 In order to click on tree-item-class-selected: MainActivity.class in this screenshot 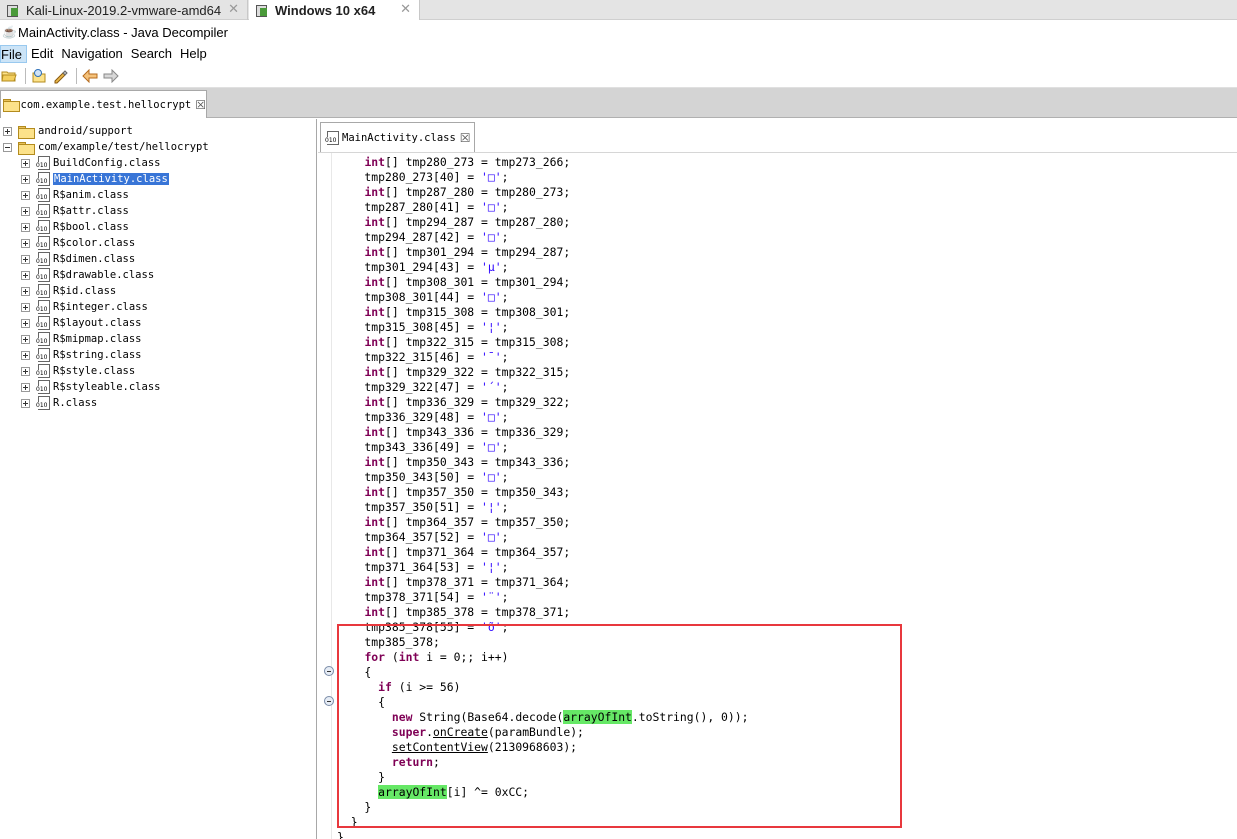, I will do `click(95, 179)`.